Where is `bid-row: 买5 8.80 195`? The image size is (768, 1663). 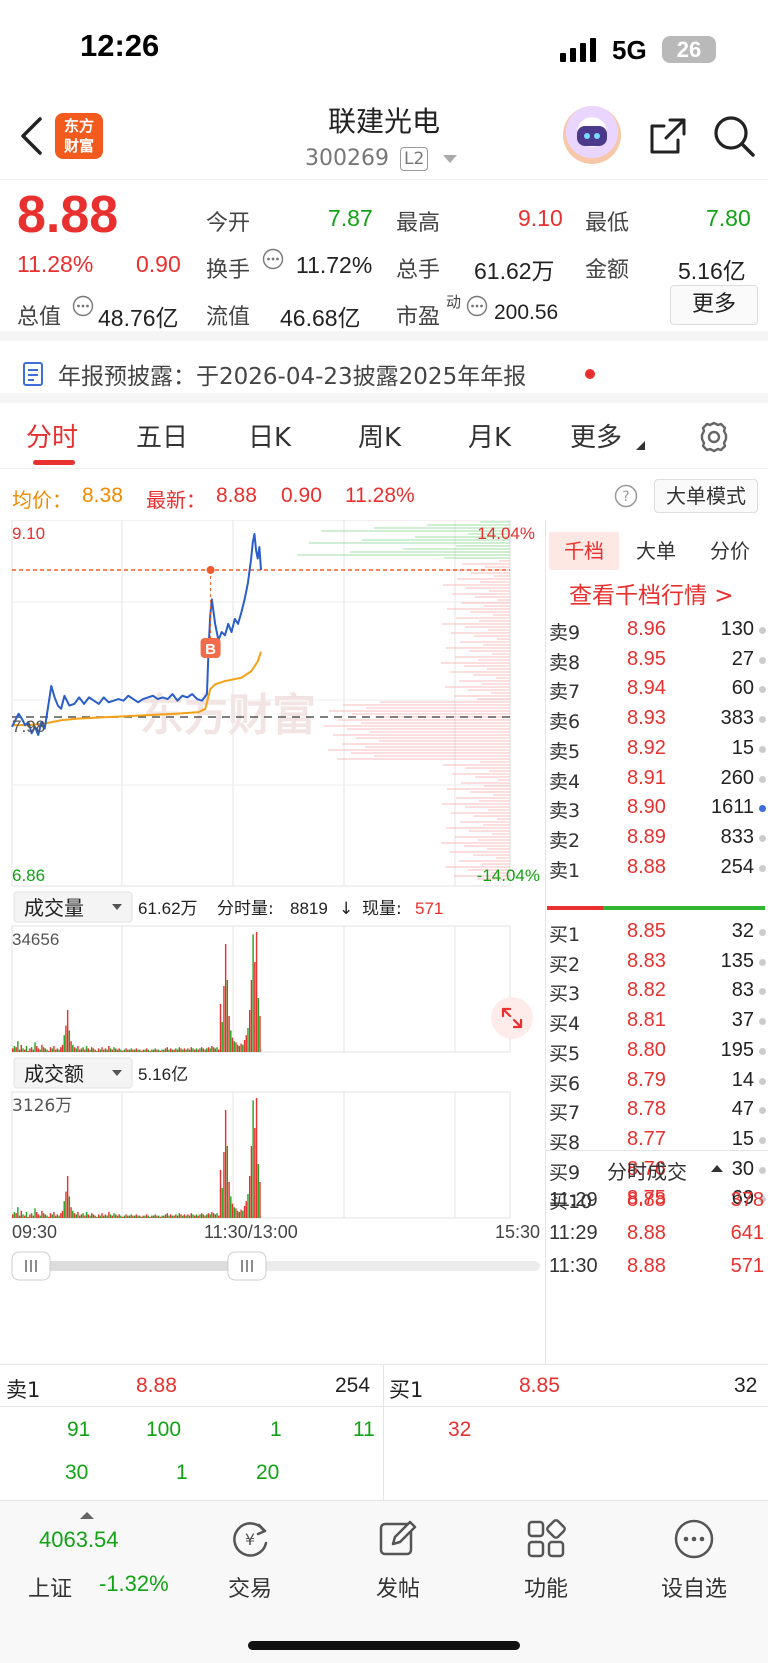 bid-row: 买5 8.80 195 is located at coordinates (656, 1050).